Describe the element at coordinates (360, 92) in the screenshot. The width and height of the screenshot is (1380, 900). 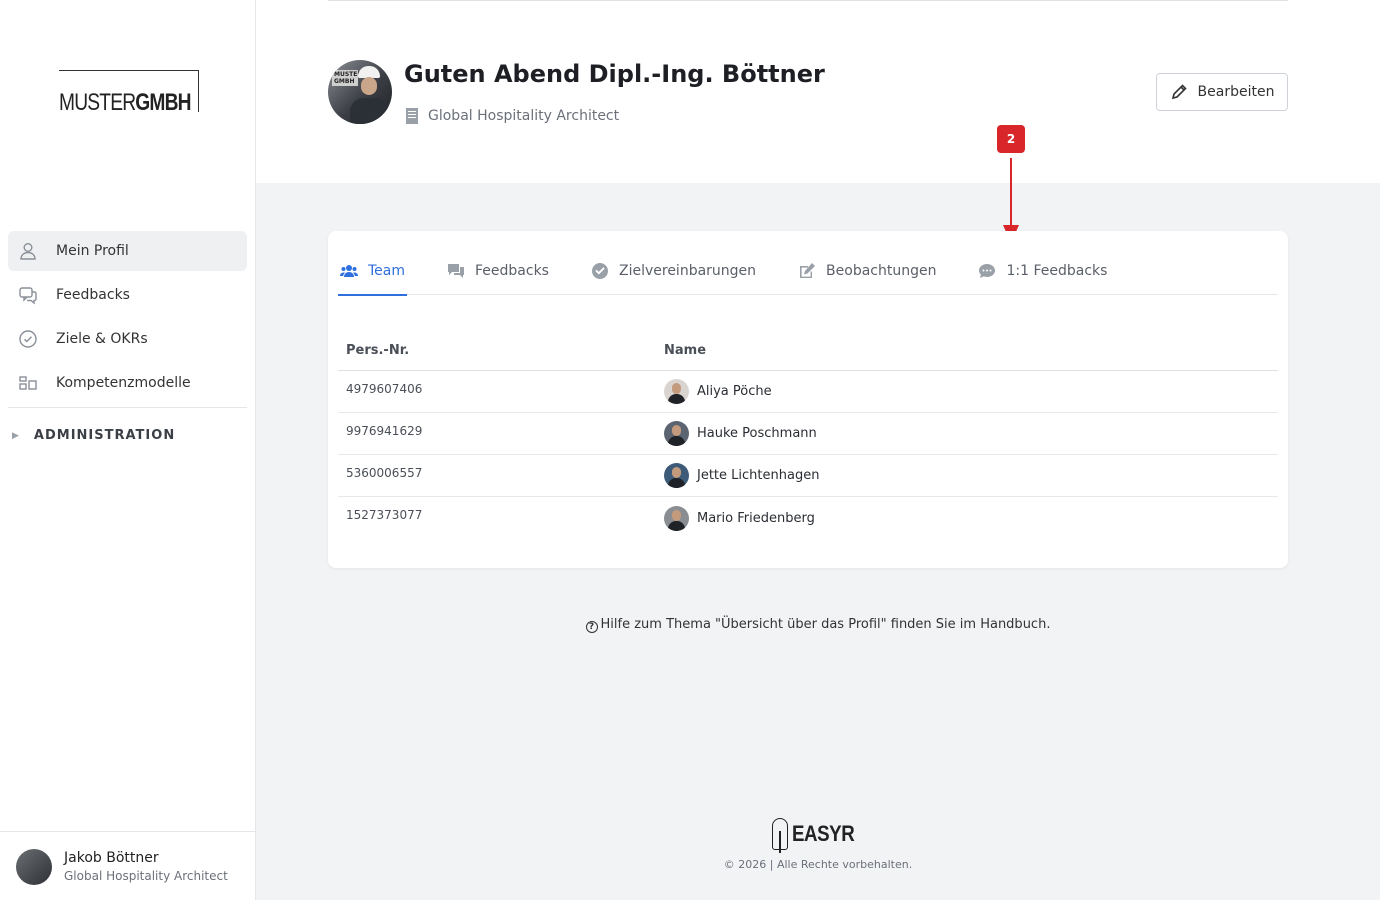
I see `avatar: MUSTER GMBH` at that location.